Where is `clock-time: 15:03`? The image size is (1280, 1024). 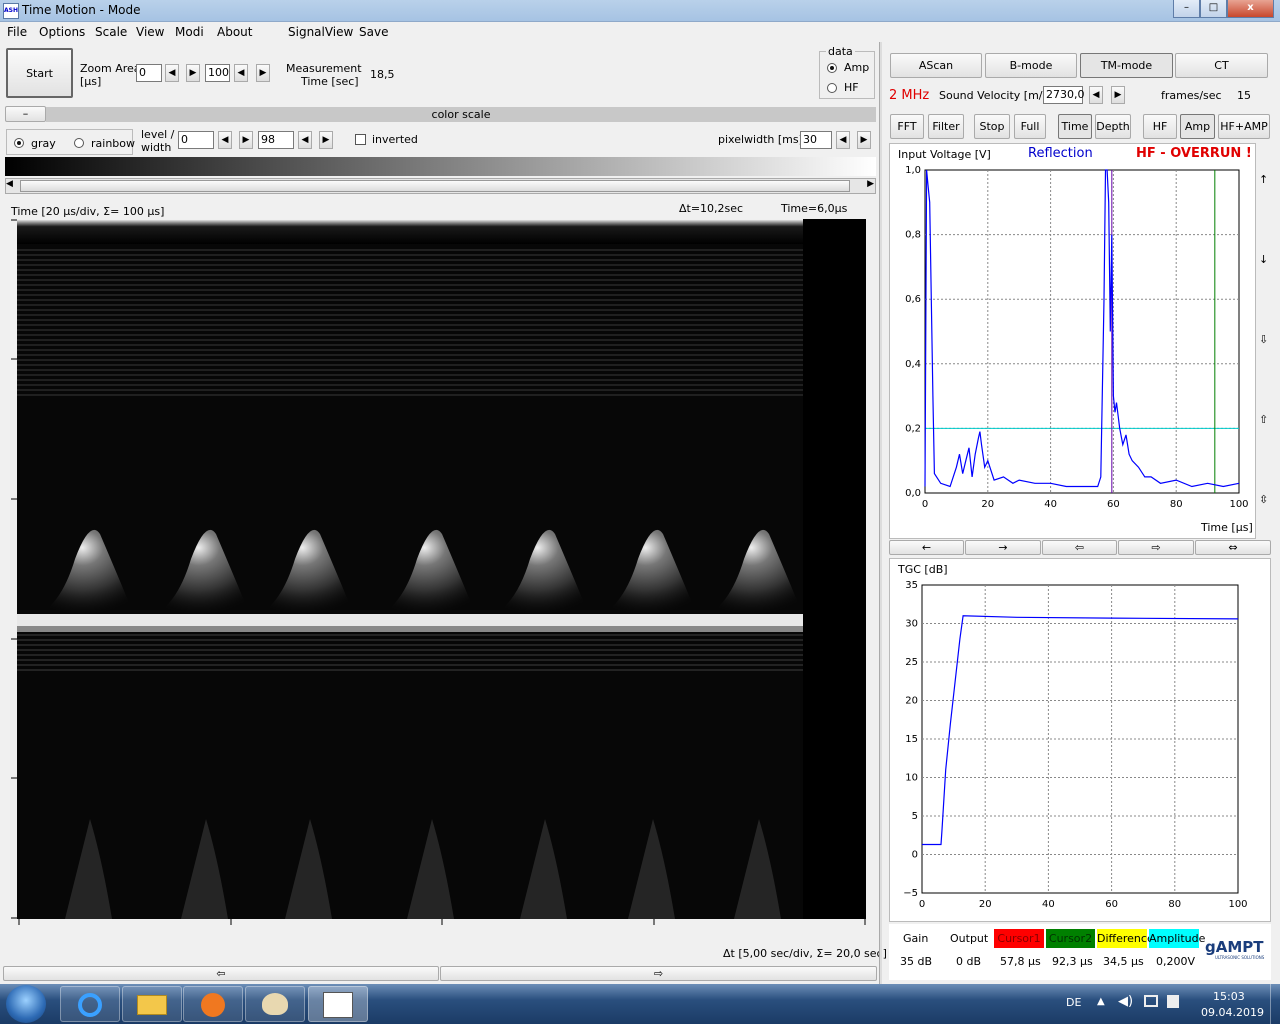
clock-time: 15:03 is located at coordinates (1229, 996).